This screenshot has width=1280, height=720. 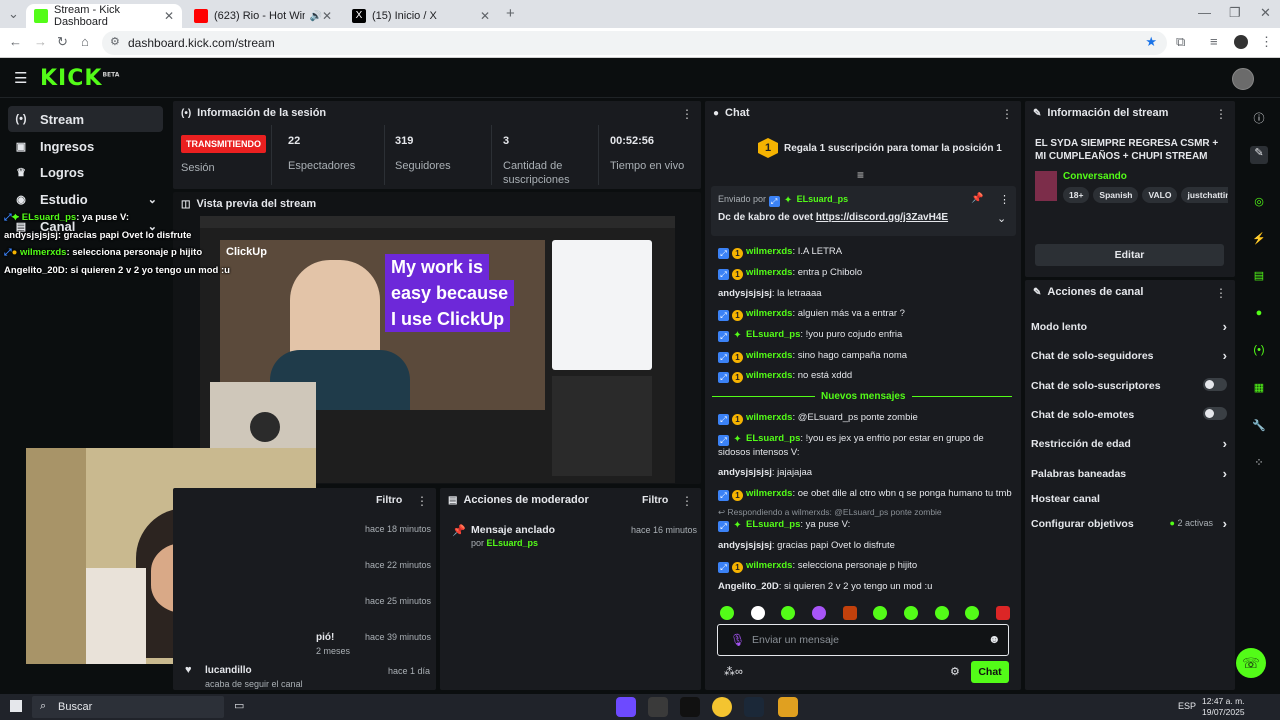 What do you see at coordinates (85, 119) in the screenshot?
I see `sidebar-item-stream: (•) Stream` at bounding box center [85, 119].